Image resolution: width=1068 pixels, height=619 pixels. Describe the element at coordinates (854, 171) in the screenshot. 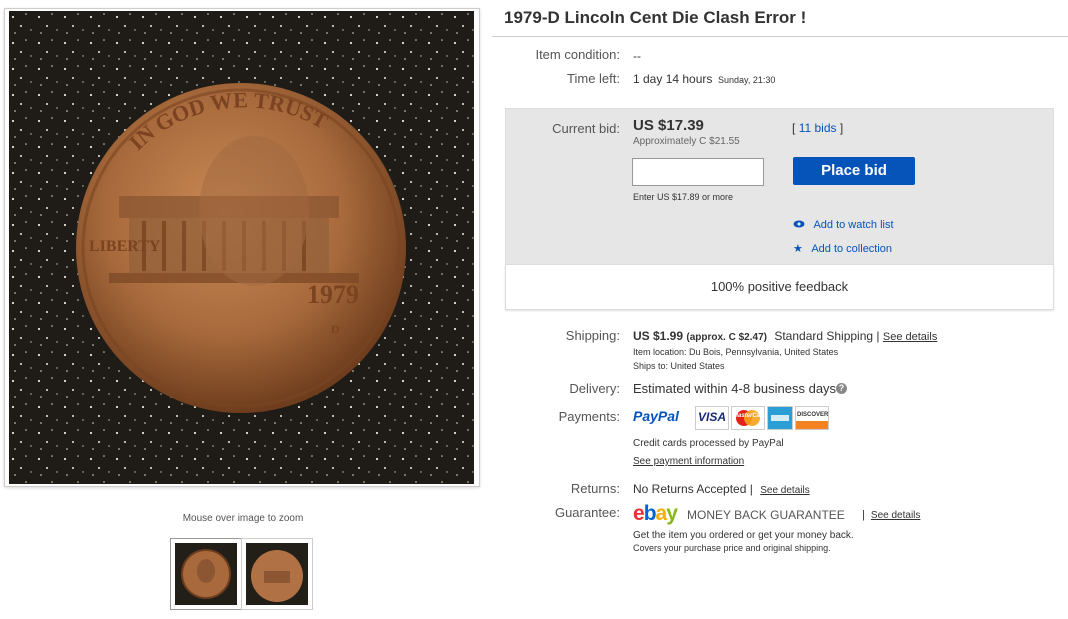

I see `place-bid-button: Place bid` at that location.